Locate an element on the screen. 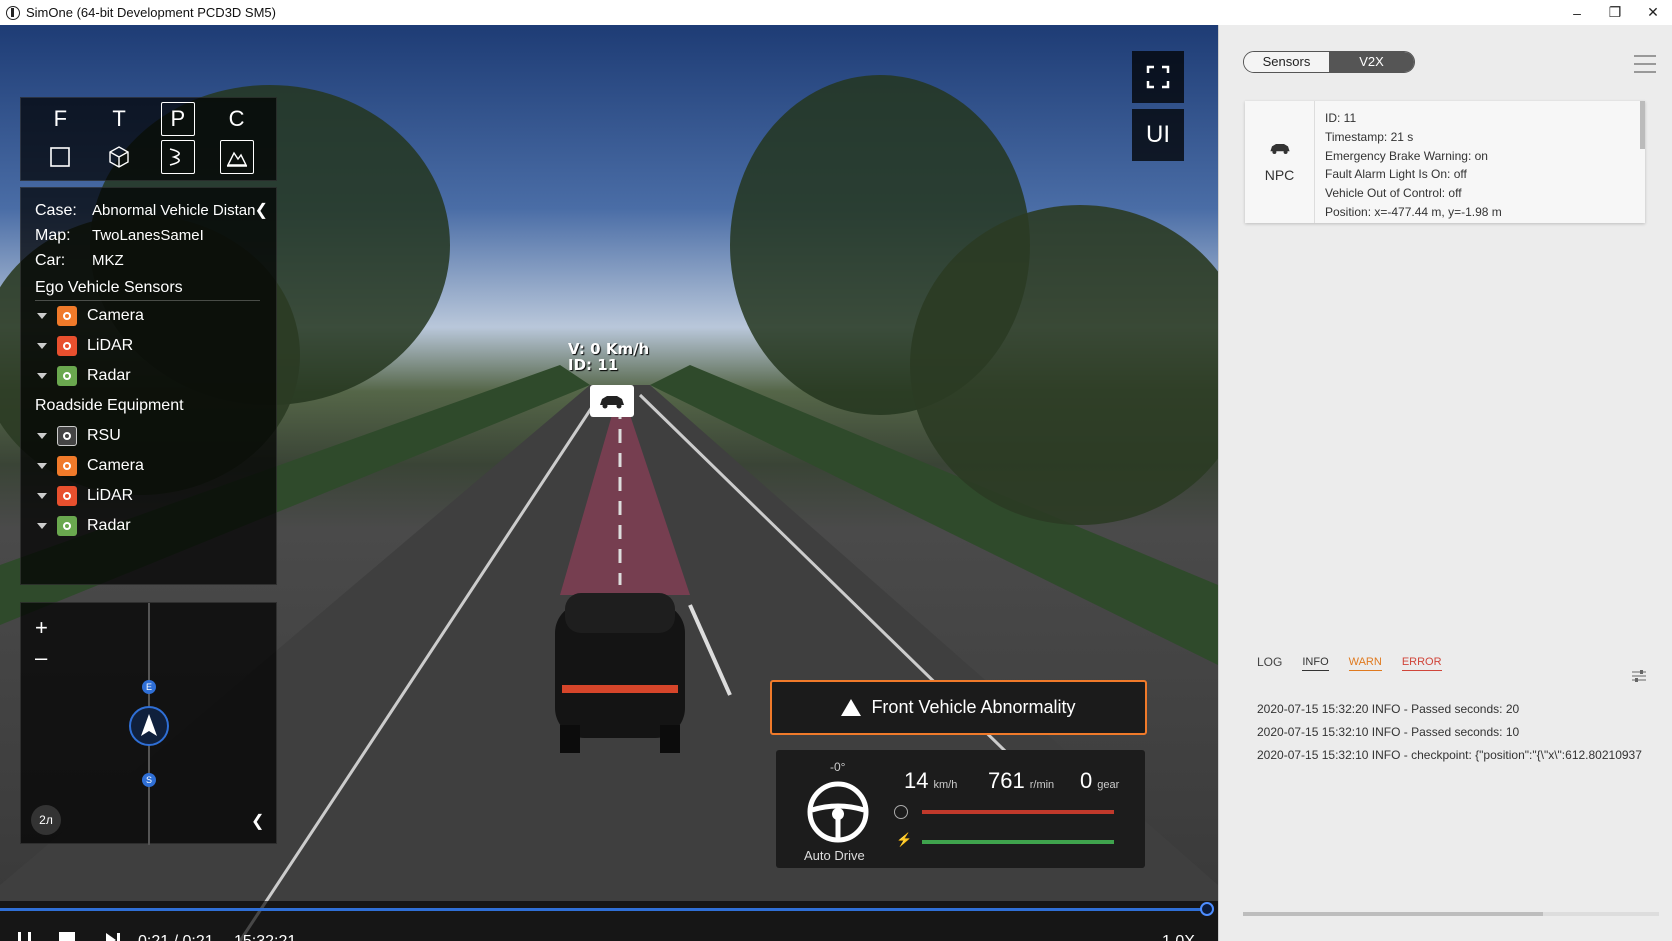 This screenshot has width=1672, height=941. roadside-radar: Radar is located at coordinates (148, 526).